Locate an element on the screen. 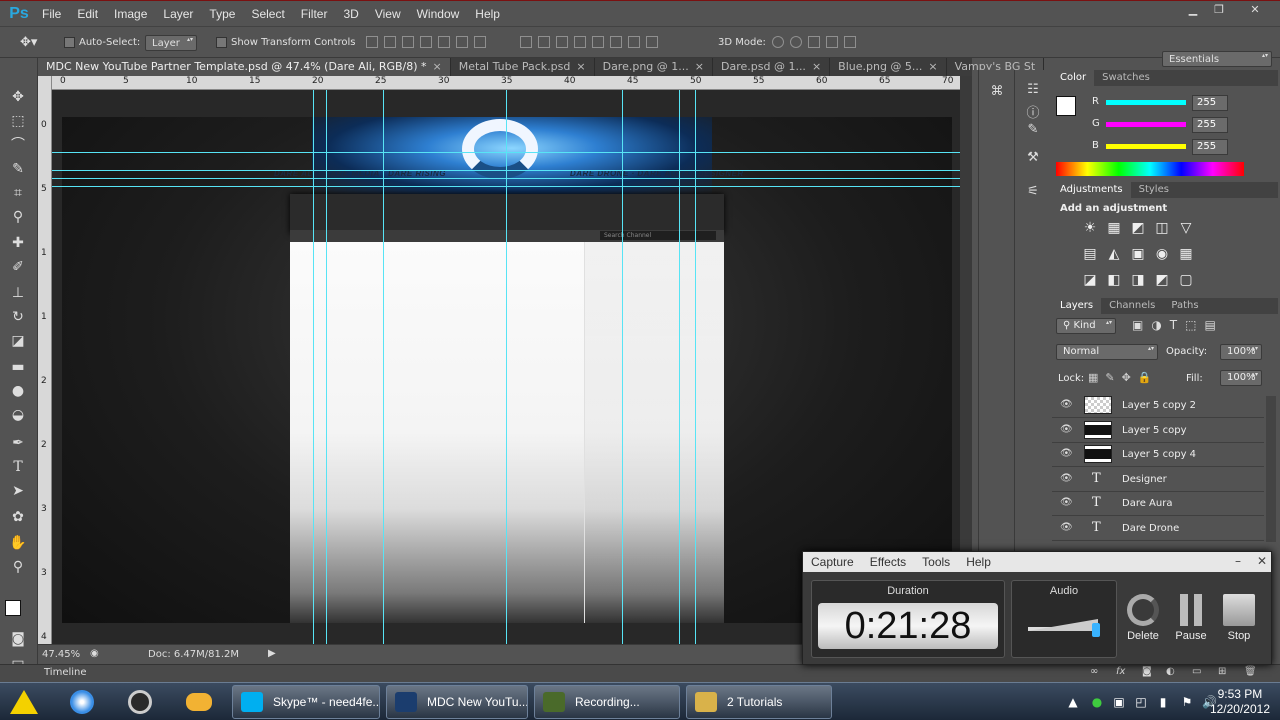 The height and width of the screenshot is (720, 1280). pause-button: Pause is located at coordinates (1191, 618).